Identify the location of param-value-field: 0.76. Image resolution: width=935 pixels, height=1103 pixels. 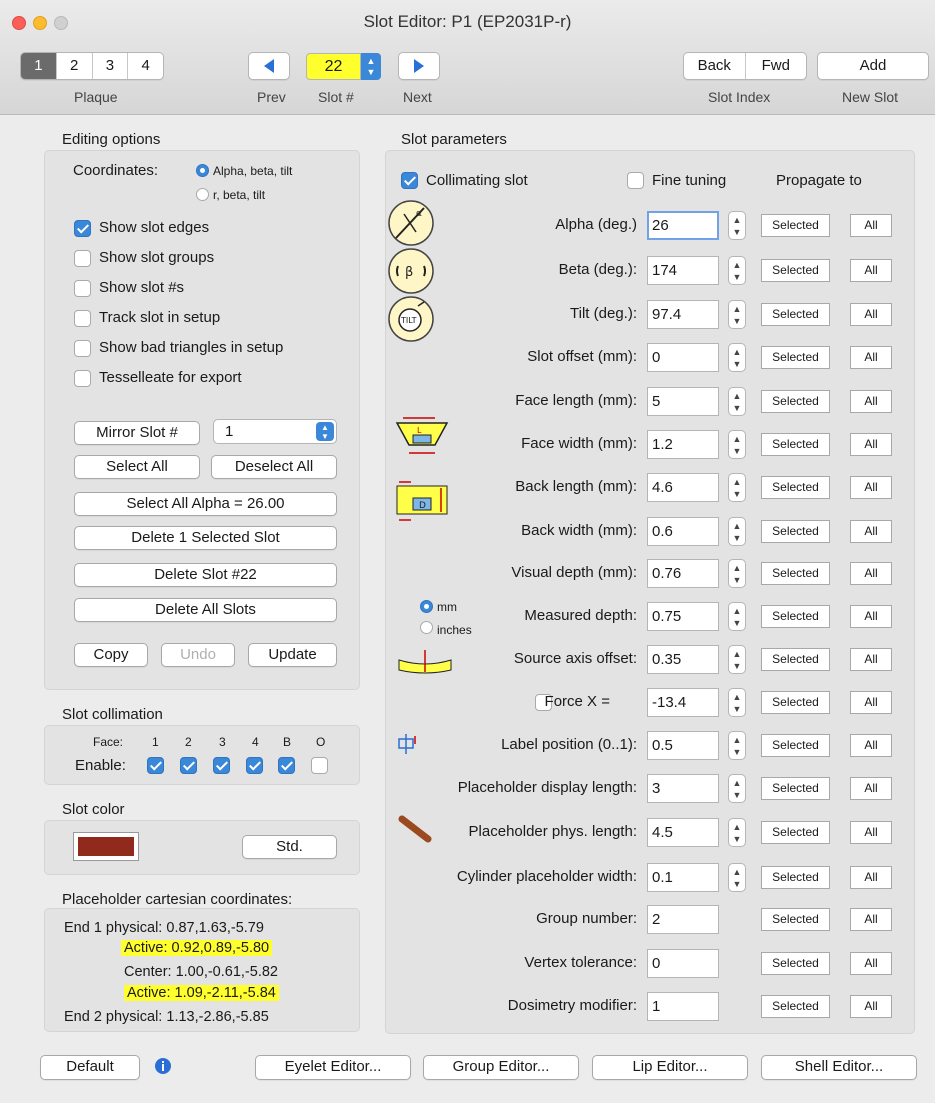
(683, 573).